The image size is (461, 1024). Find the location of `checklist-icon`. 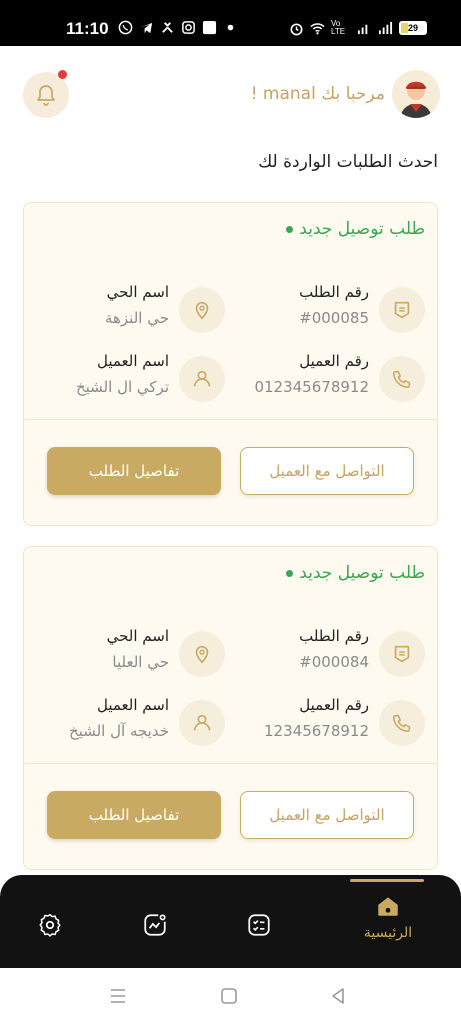

checklist-icon is located at coordinates (259, 925).